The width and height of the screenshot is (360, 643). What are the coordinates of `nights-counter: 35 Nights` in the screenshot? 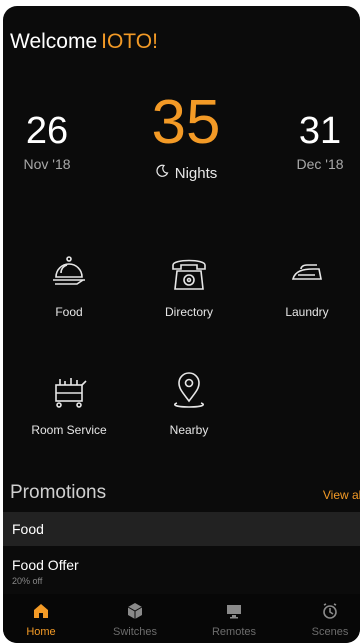 It's located at (186, 136).